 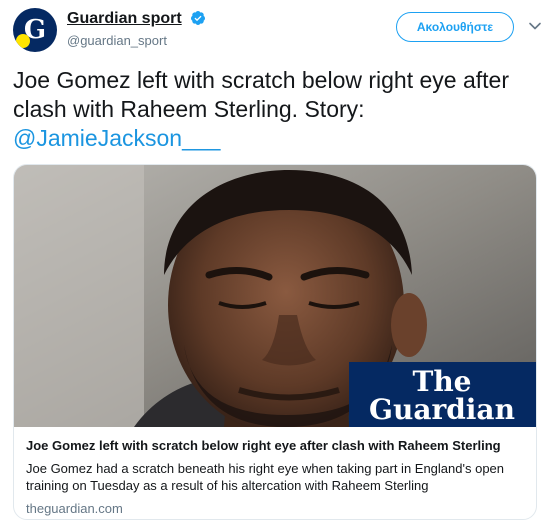 What do you see at coordinates (455, 27) in the screenshot?
I see `follow-button: Ακολουθήστε` at bounding box center [455, 27].